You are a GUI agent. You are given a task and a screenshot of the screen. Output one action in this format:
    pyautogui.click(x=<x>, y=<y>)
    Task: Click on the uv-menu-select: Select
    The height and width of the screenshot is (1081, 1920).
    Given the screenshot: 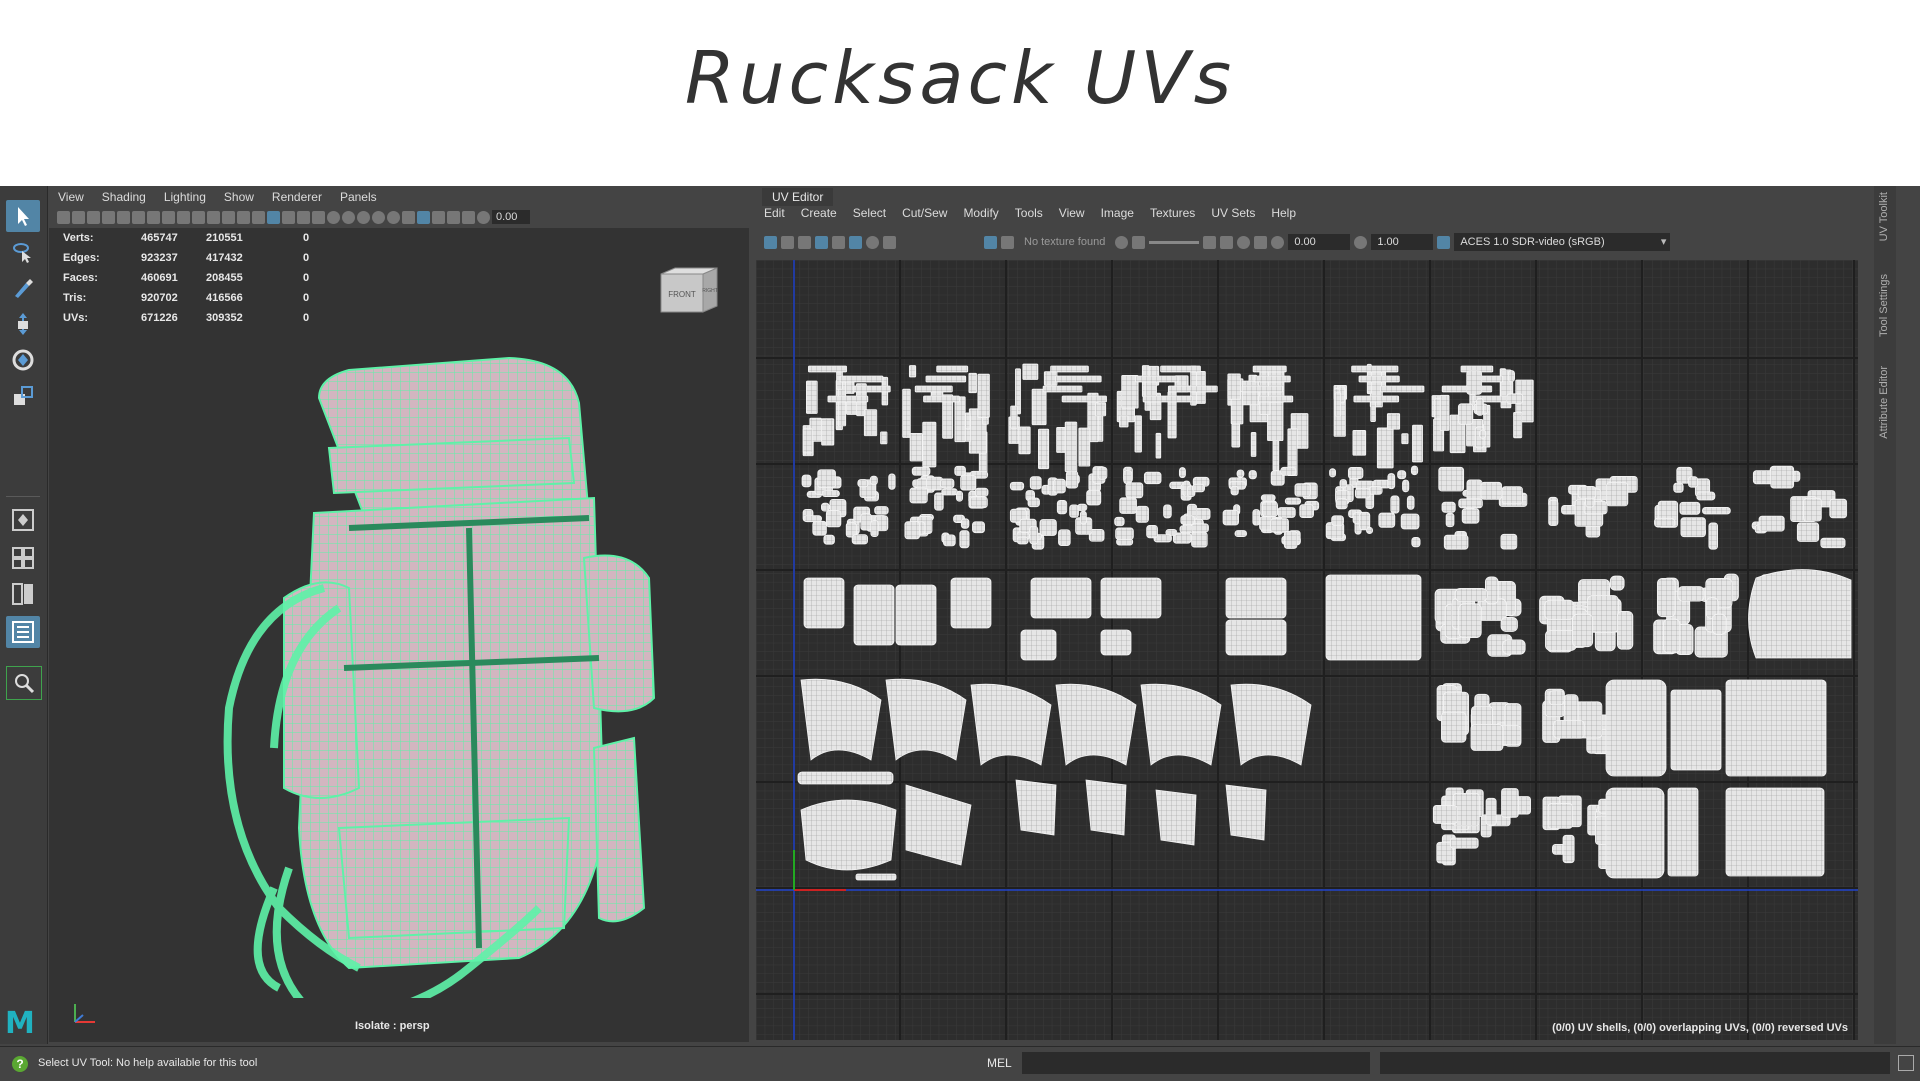 What is the action you would take?
    pyautogui.click(x=869, y=213)
    